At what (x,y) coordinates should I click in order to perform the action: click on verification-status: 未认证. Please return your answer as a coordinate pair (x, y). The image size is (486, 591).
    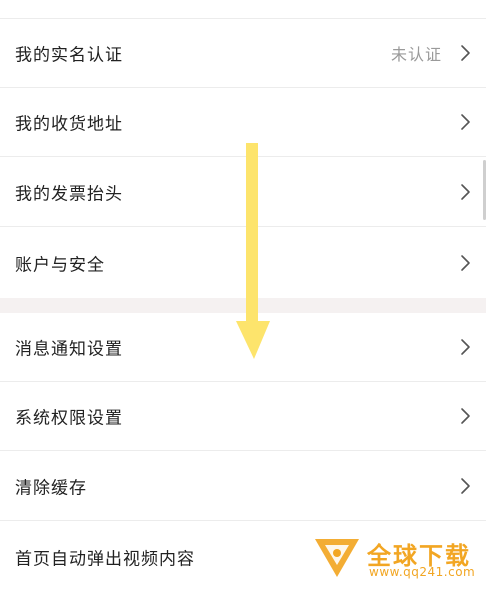
    Looking at the image, I should click on (416, 54).